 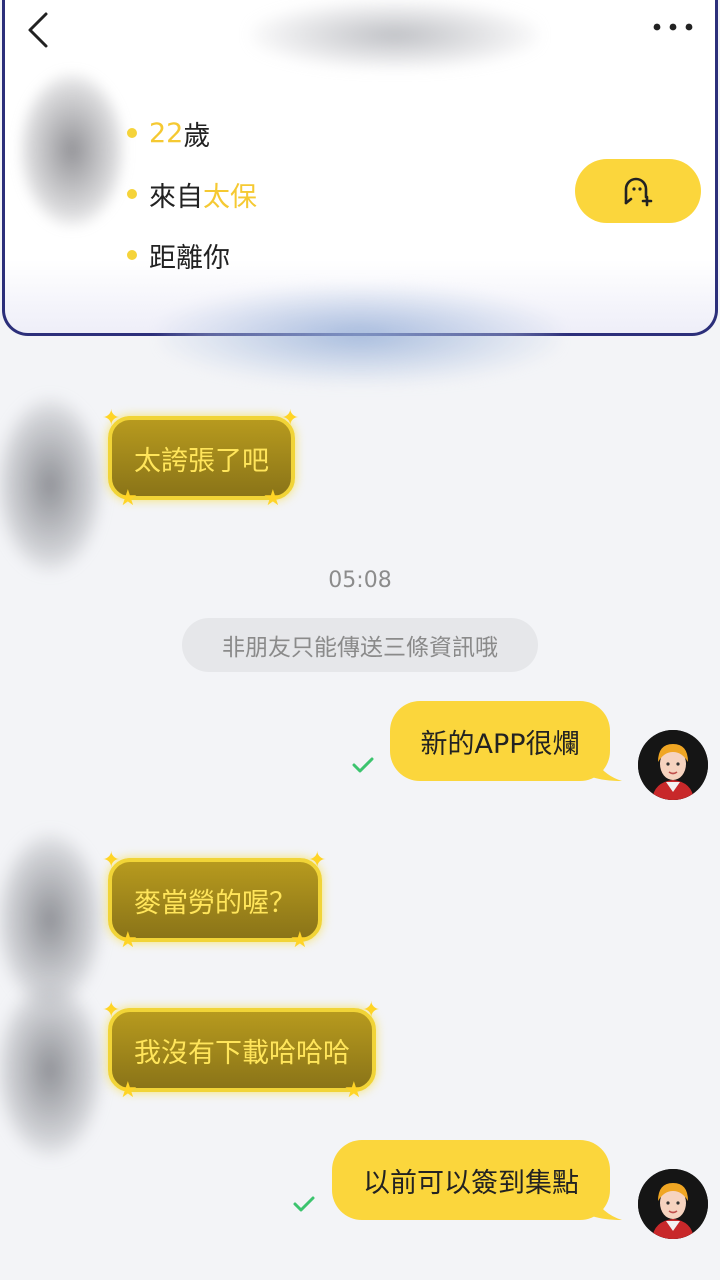 What do you see at coordinates (40, 30) in the screenshot?
I see `chevron-left-icon` at bounding box center [40, 30].